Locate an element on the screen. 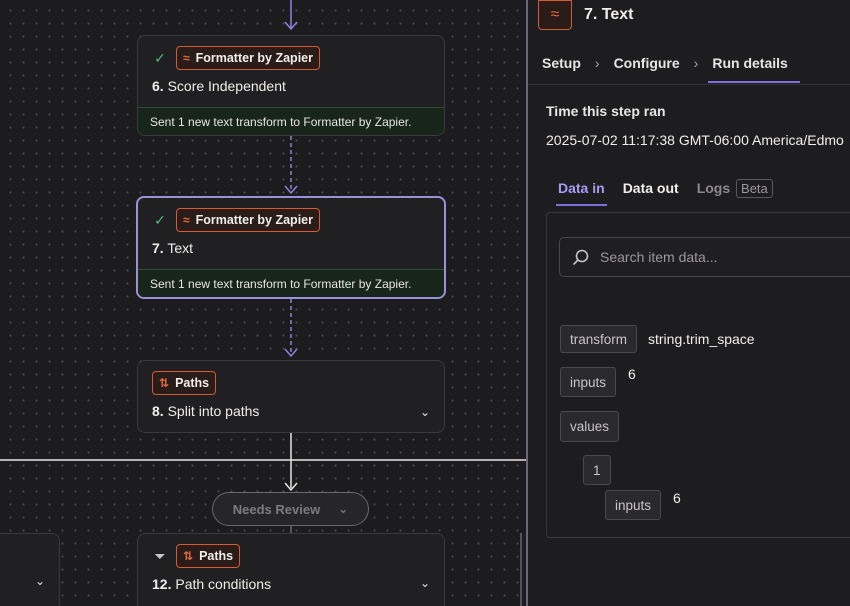 The width and height of the screenshot is (850, 606). tab-logs-label: Logs is located at coordinates (713, 188).